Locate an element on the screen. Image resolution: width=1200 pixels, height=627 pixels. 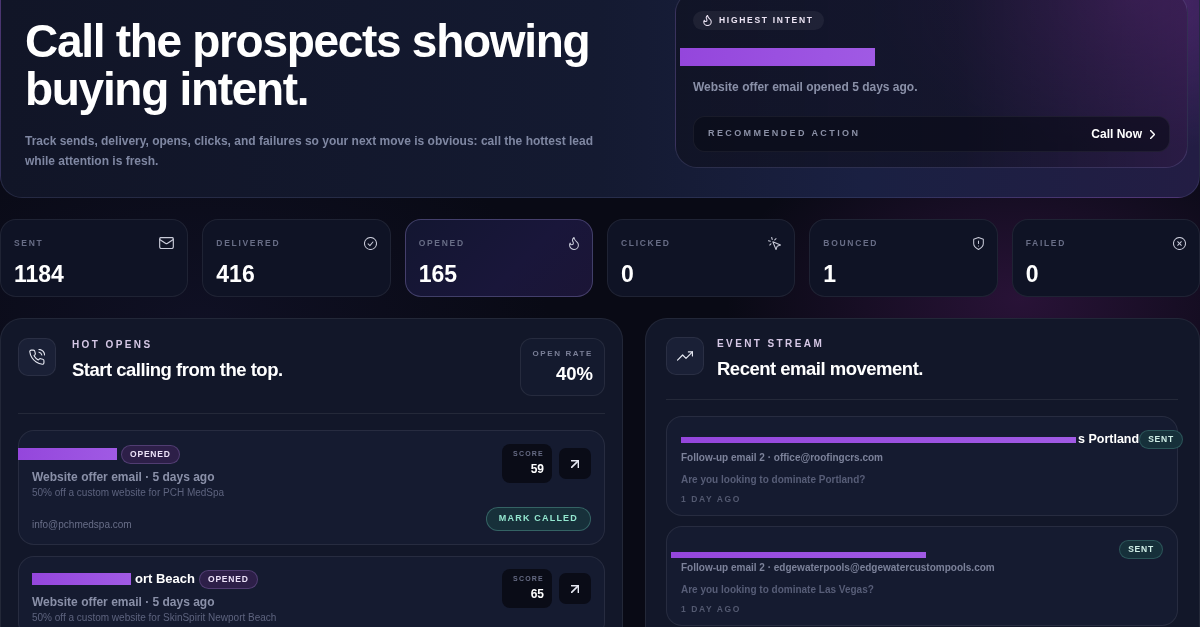
stat-value: 416 is located at coordinates (236, 274).